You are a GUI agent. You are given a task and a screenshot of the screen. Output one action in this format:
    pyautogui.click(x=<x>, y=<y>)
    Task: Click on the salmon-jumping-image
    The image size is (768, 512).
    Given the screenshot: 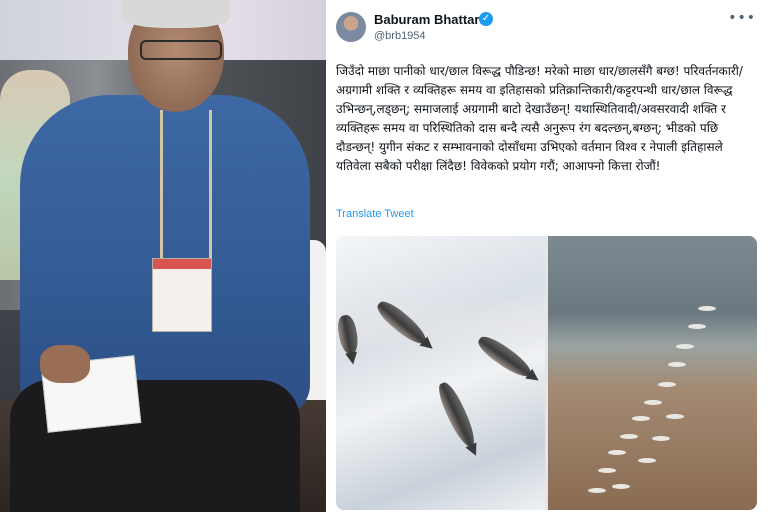 What is the action you would take?
    pyautogui.click(x=440, y=373)
    